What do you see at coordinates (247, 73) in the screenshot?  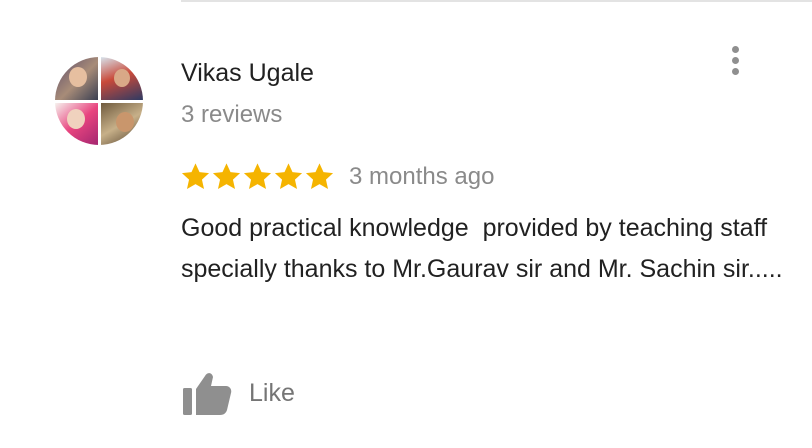 I see `reviewer-name: Vikas Ugale` at bounding box center [247, 73].